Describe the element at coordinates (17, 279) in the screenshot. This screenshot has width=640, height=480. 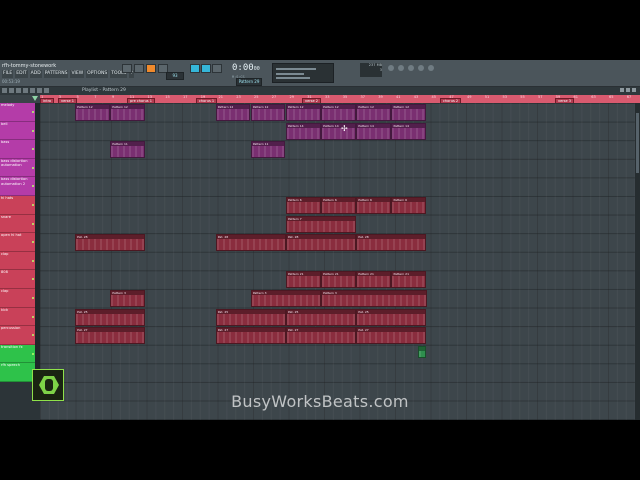
I see `track-header: 808` at that location.